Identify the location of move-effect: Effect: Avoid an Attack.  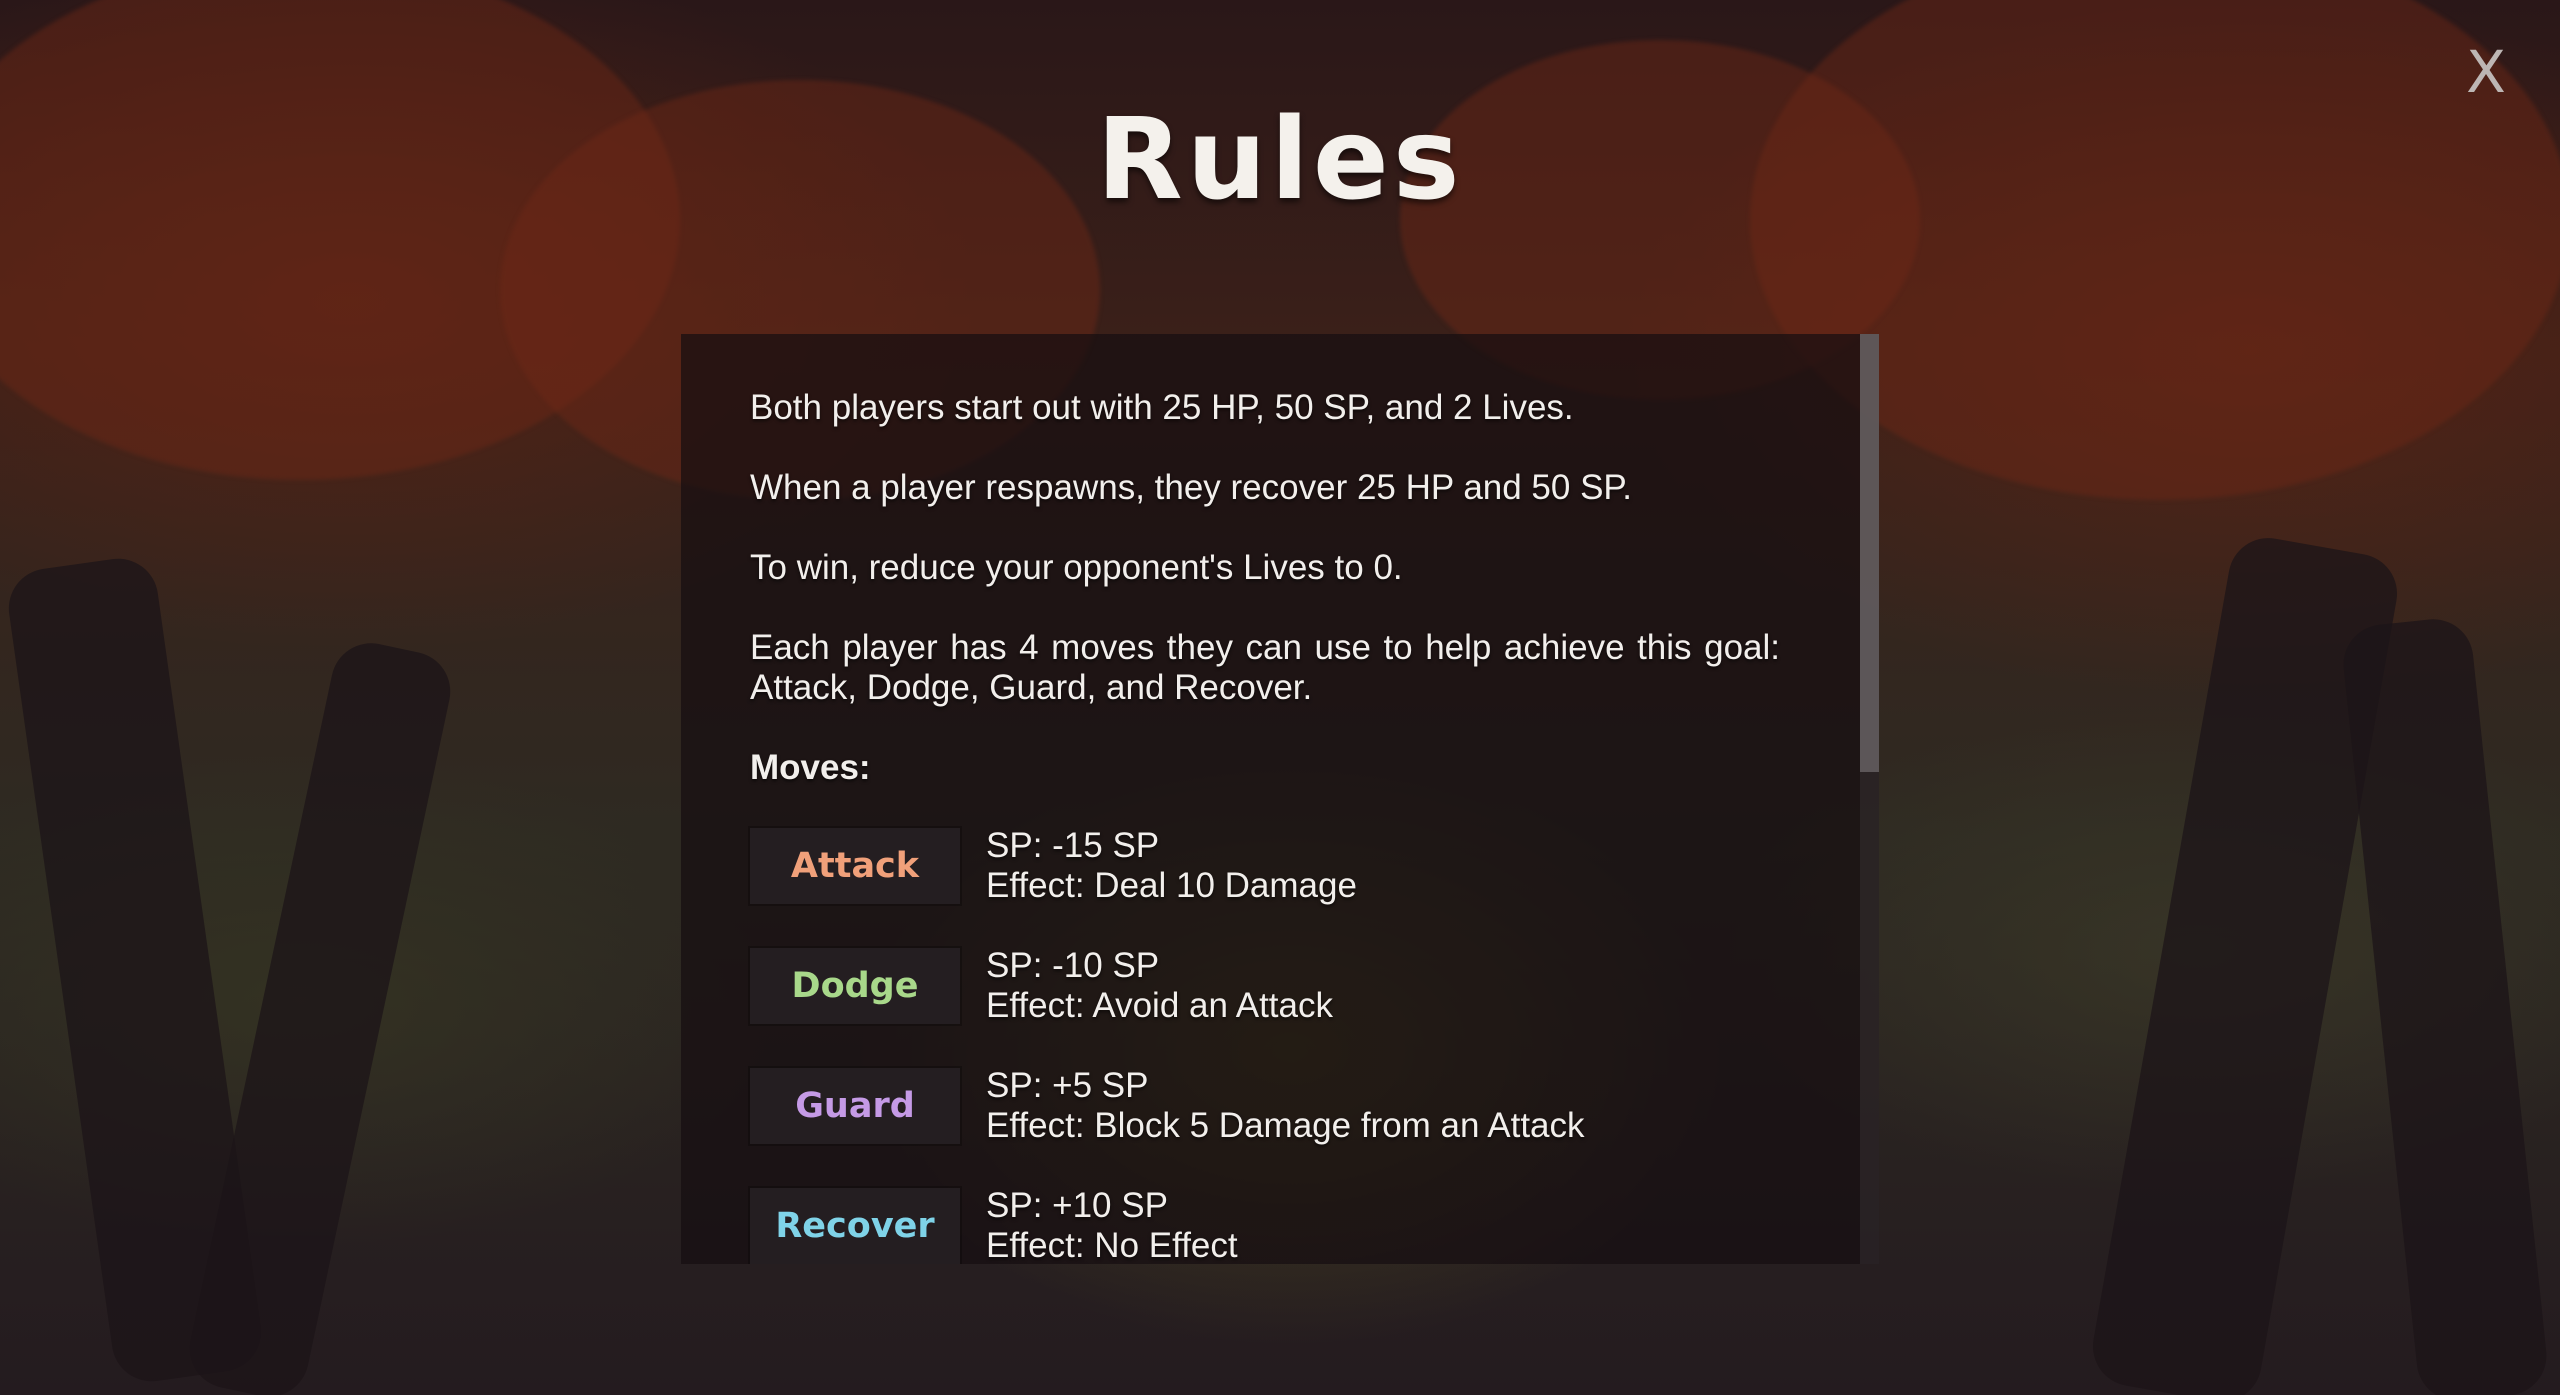
(1159, 1005).